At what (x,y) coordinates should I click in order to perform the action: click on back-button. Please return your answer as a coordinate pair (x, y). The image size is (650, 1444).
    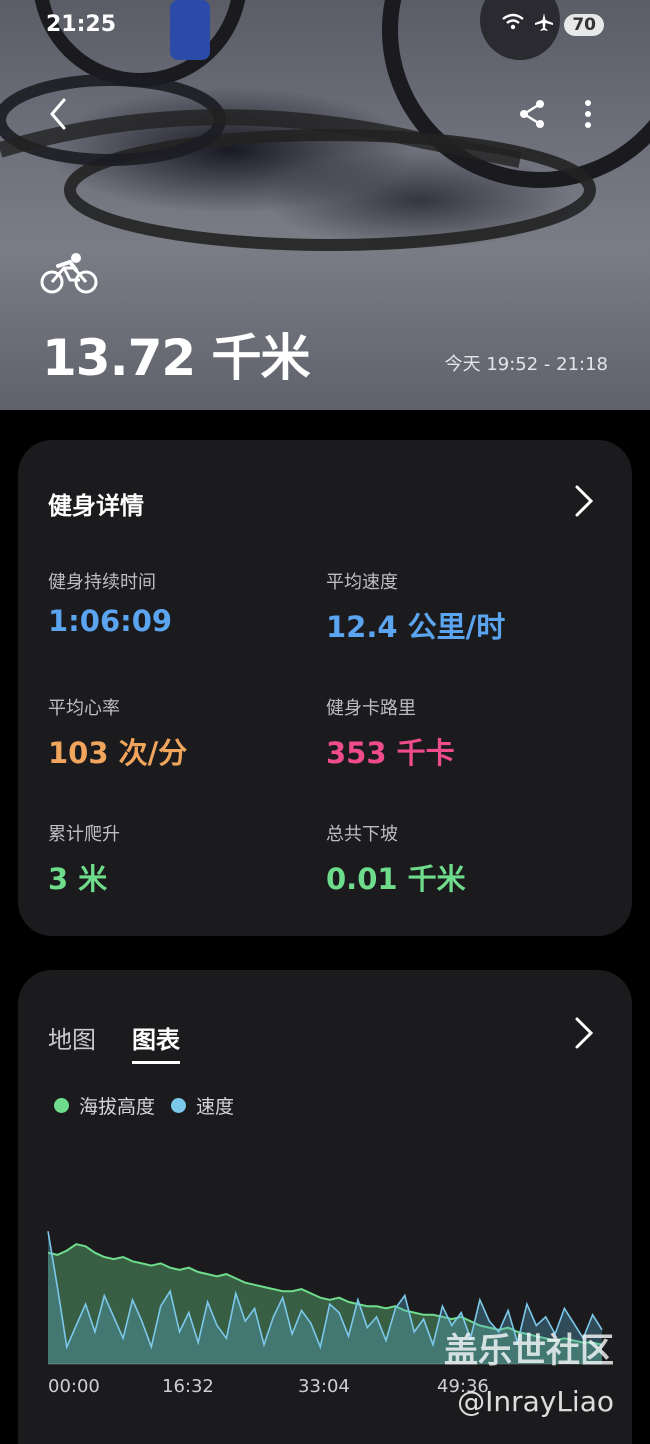
    Looking at the image, I should click on (58, 114).